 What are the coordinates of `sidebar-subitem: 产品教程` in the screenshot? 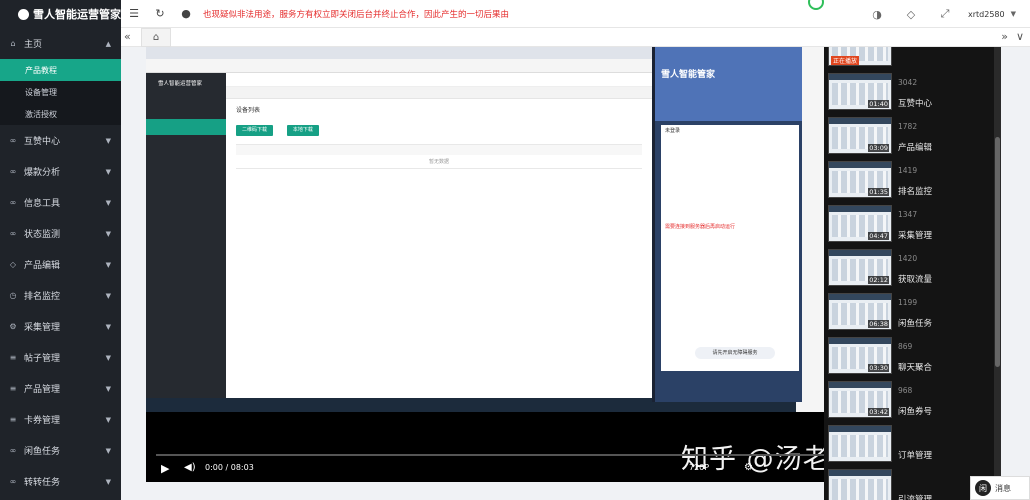 It's located at (60, 70).